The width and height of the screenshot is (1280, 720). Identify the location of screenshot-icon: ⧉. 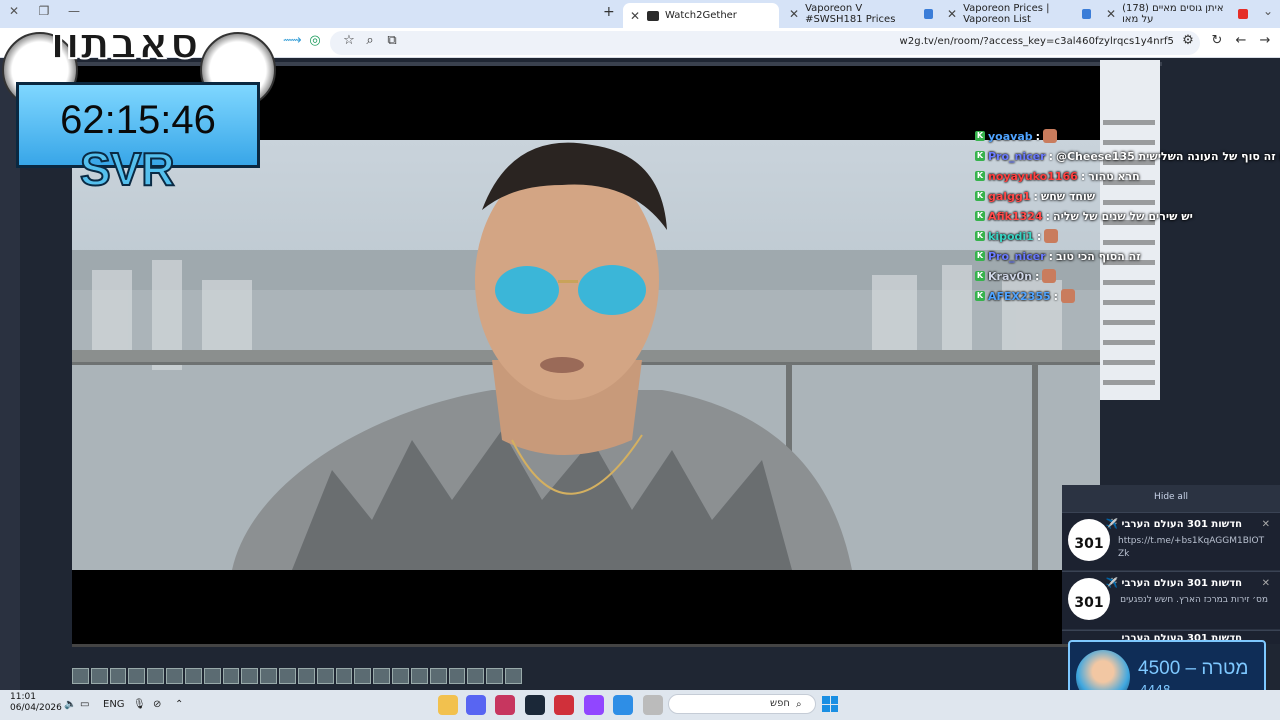
(392, 40).